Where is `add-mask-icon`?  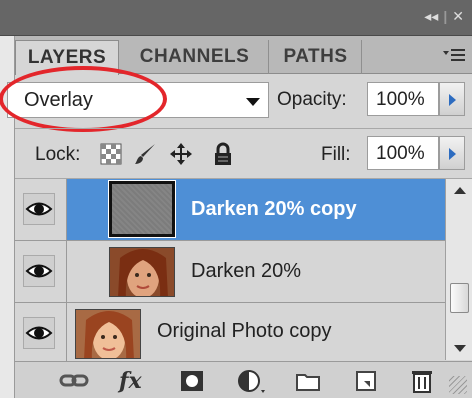 add-mask-icon is located at coordinates (192, 381).